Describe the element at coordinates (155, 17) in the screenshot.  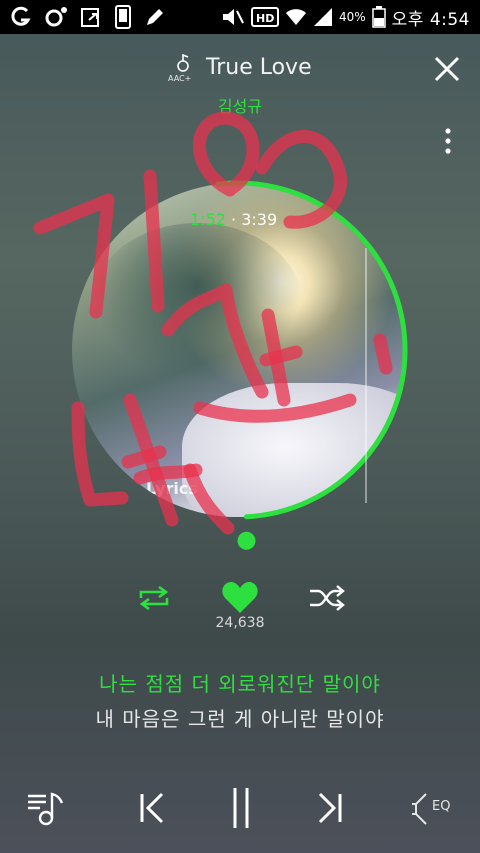
I see `pen-icon` at that location.